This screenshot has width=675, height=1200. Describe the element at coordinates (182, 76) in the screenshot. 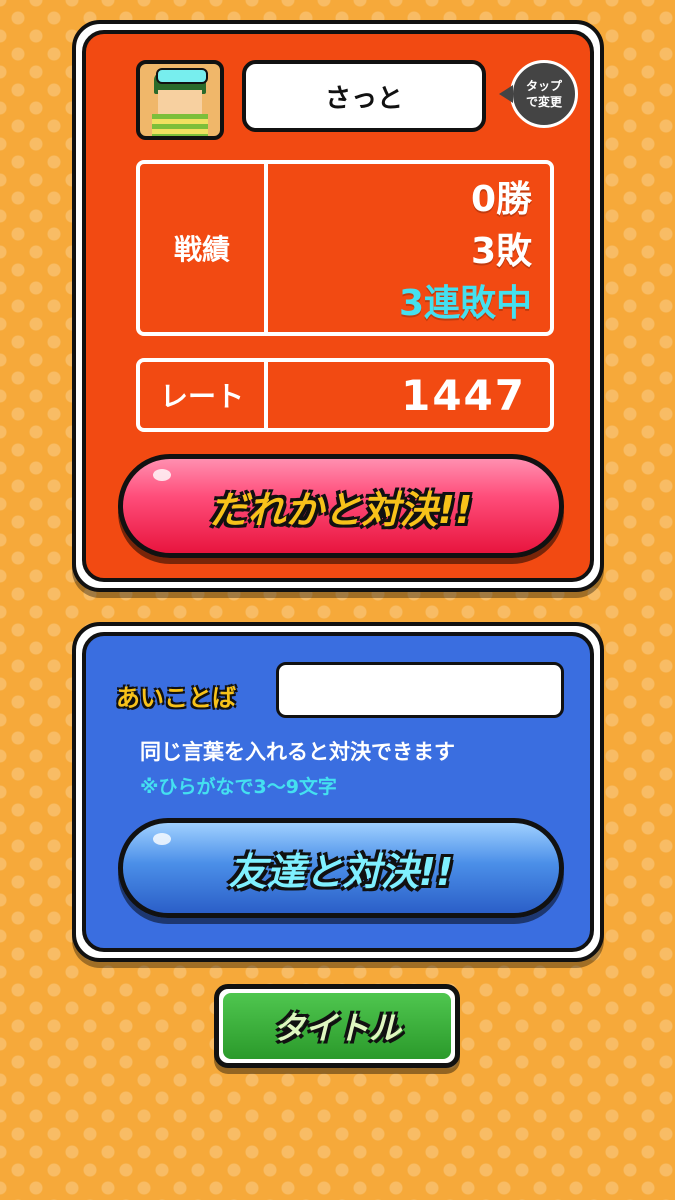

I see `avatar-goggles` at that location.